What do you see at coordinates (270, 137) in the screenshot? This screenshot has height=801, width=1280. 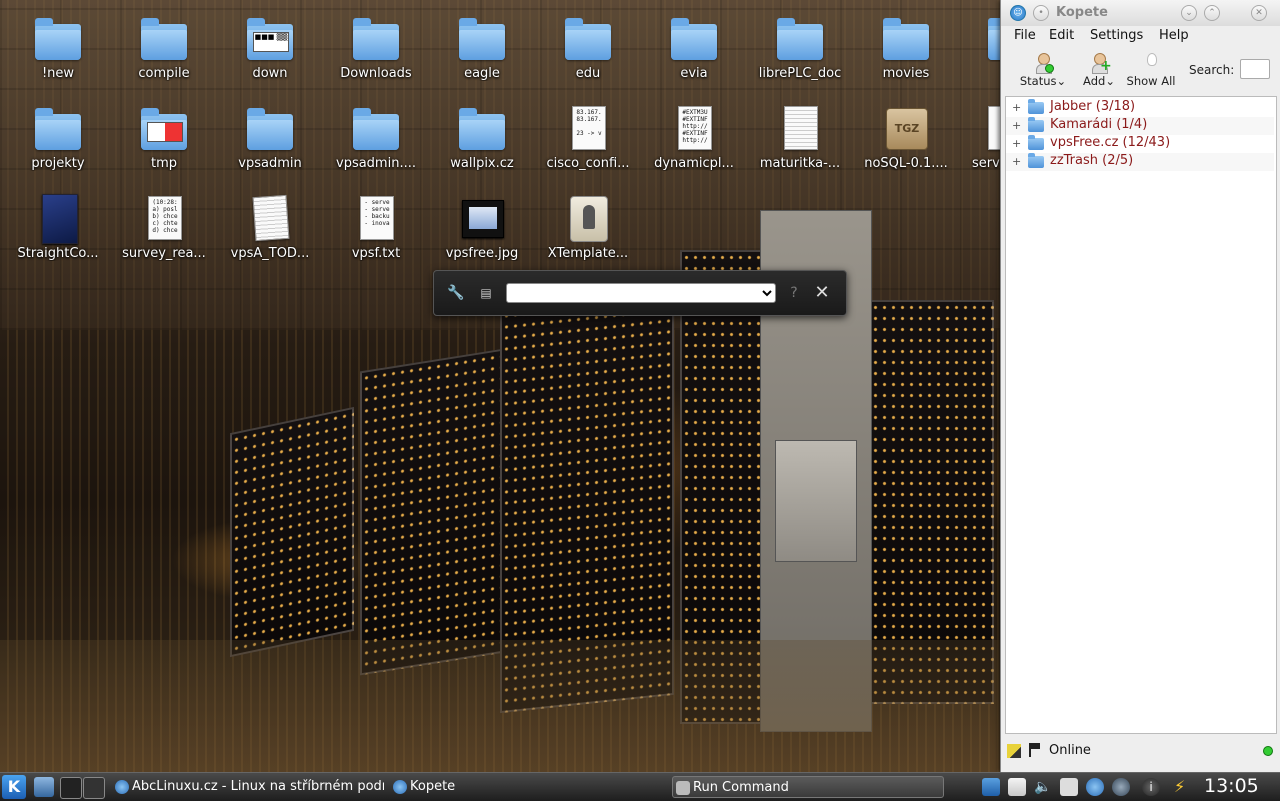 I see `desktop-icon-vpsadmin: vpsadmin` at bounding box center [270, 137].